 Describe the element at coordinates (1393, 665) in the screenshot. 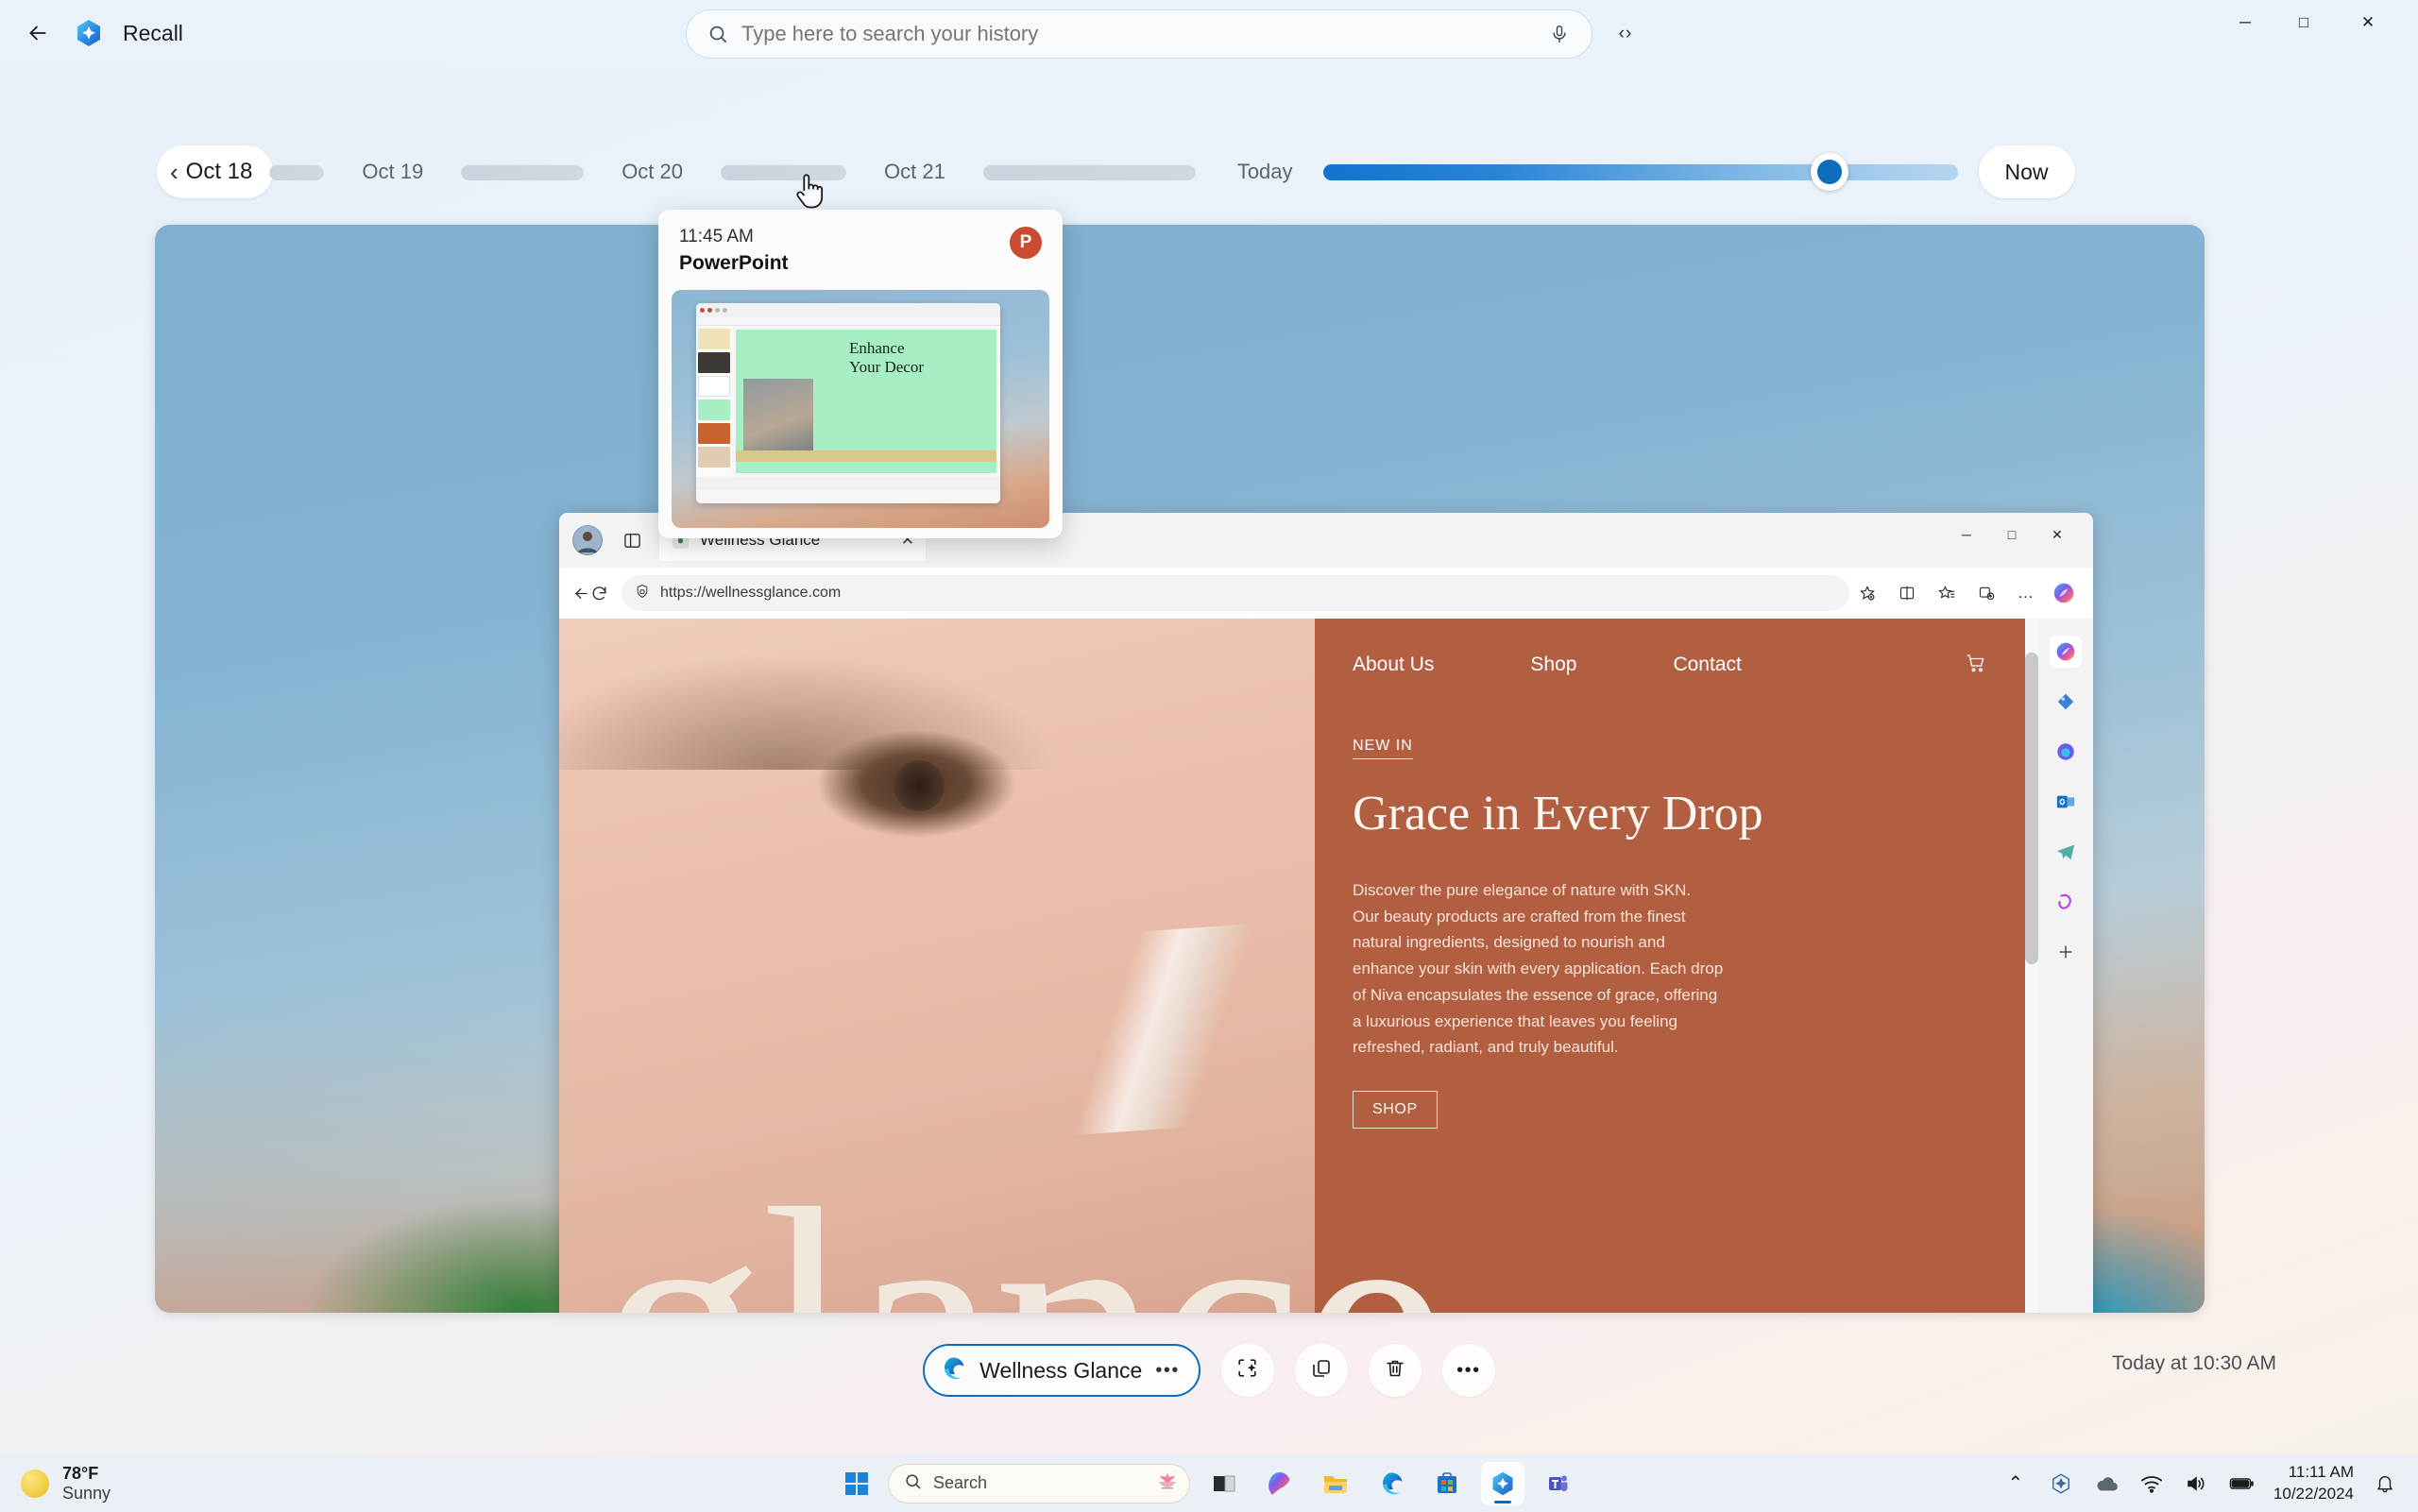

I see `nav-link-about-us: About Us` at that location.